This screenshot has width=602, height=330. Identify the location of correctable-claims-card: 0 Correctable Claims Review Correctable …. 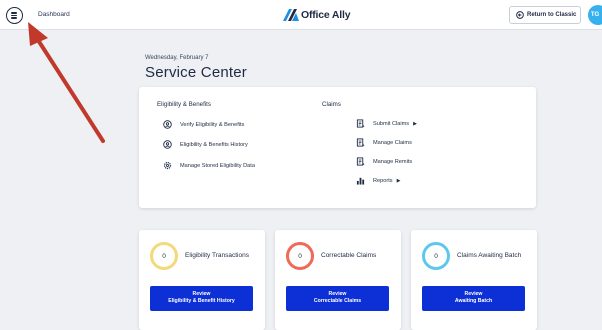
(338, 280).